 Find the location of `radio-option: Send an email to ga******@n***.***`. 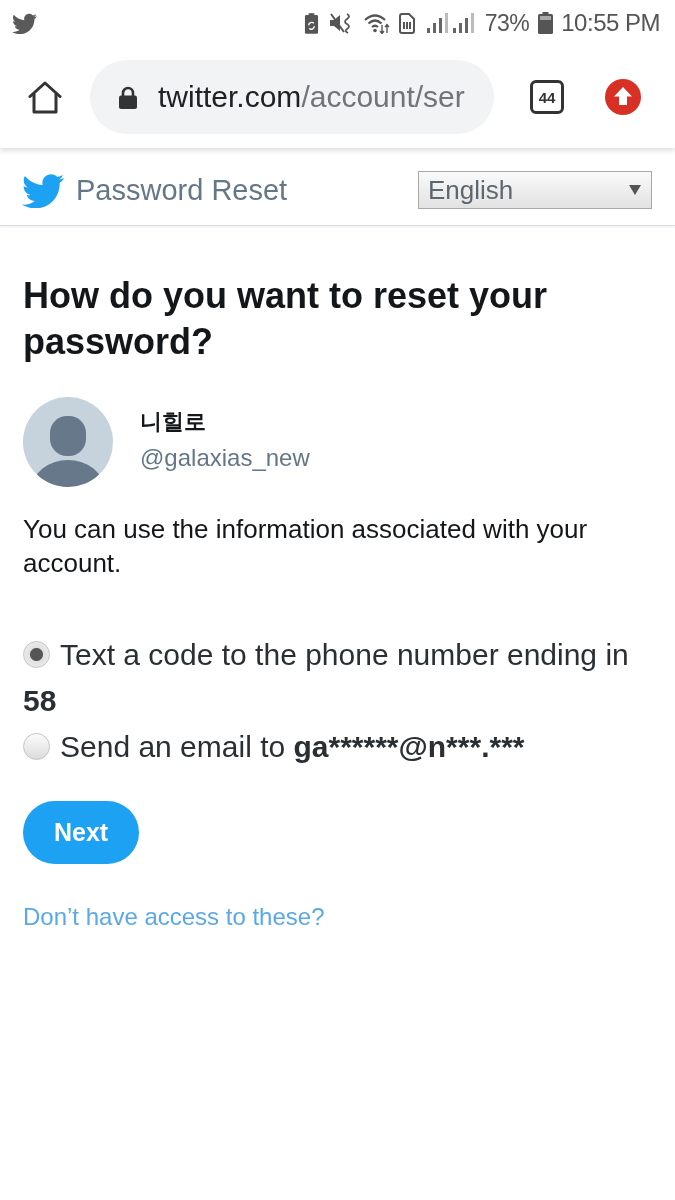

radio-option: Send an email to ga******@n***.*** is located at coordinates (337, 747).